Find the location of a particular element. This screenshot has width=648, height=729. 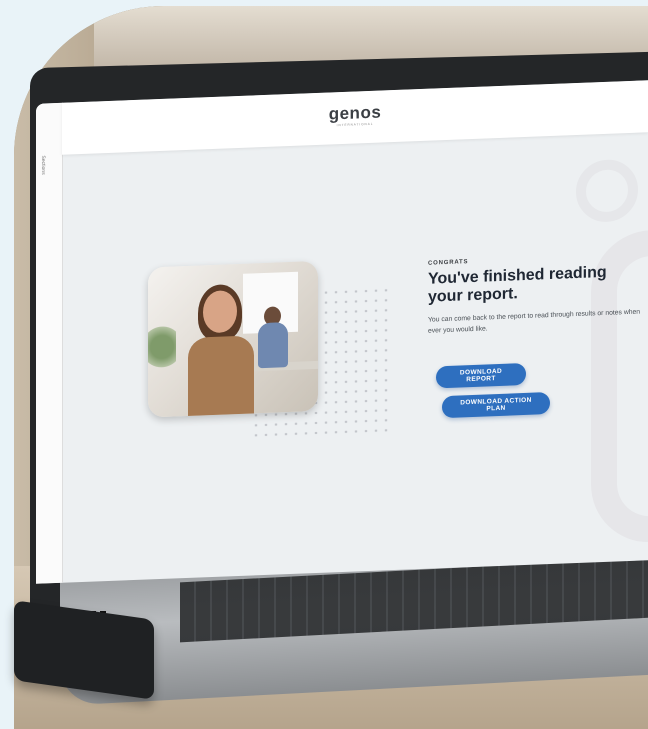

laptop-ports is located at coordinates (104, 608).